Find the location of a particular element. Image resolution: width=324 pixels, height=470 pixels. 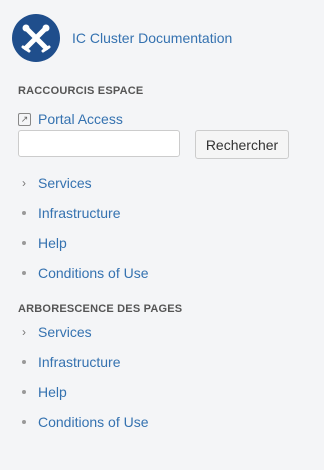

page-tree-item-link: Services is located at coordinates (65, 332).